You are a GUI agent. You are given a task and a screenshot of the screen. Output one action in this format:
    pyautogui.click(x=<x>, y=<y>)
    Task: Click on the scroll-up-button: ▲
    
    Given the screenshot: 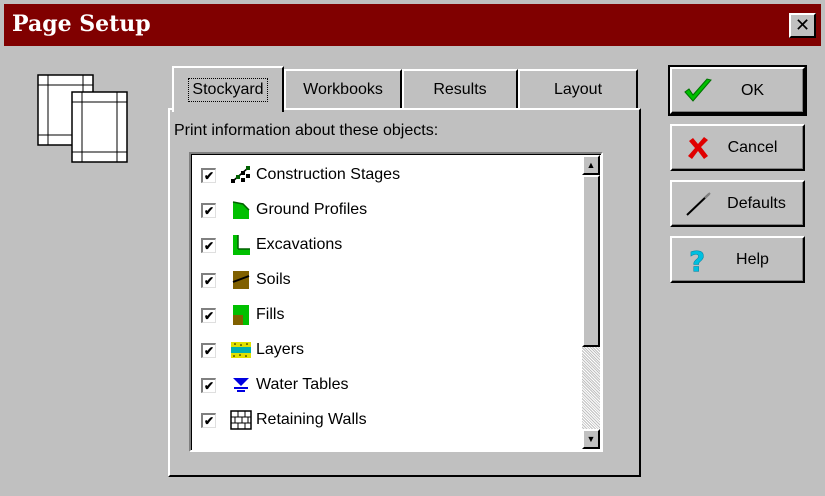 What is the action you would take?
    pyautogui.click(x=591, y=165)
    